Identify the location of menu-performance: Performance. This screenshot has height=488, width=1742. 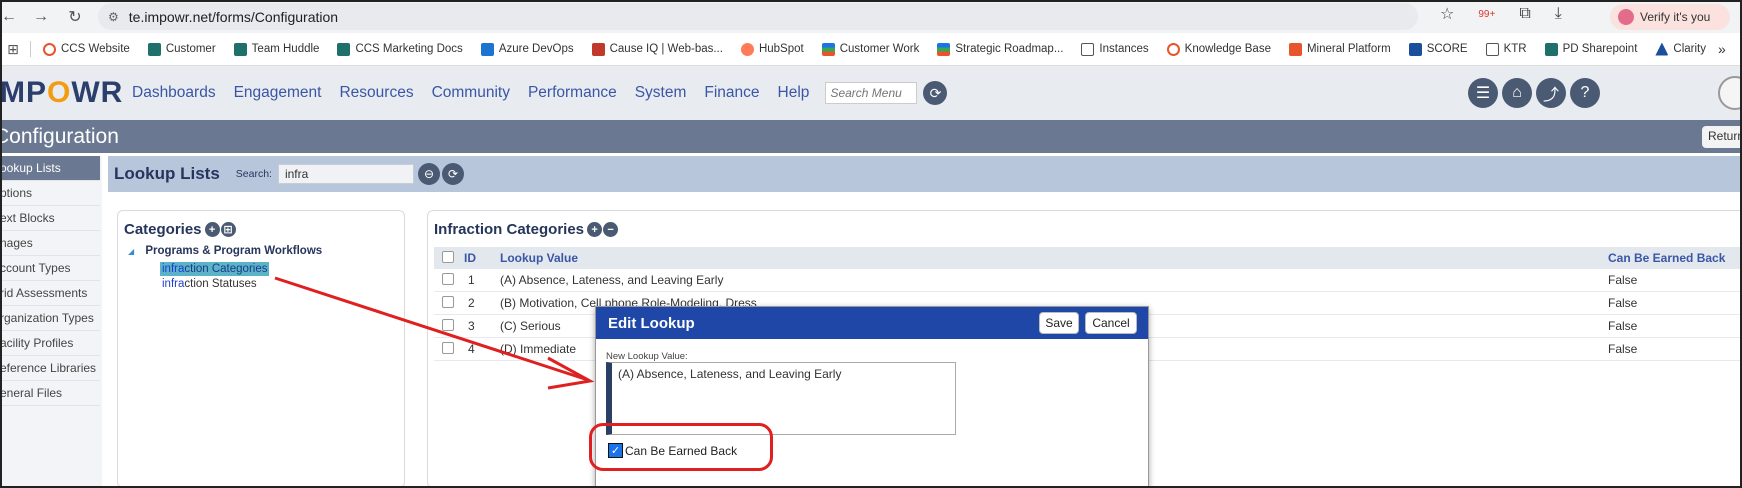
(572, 93).